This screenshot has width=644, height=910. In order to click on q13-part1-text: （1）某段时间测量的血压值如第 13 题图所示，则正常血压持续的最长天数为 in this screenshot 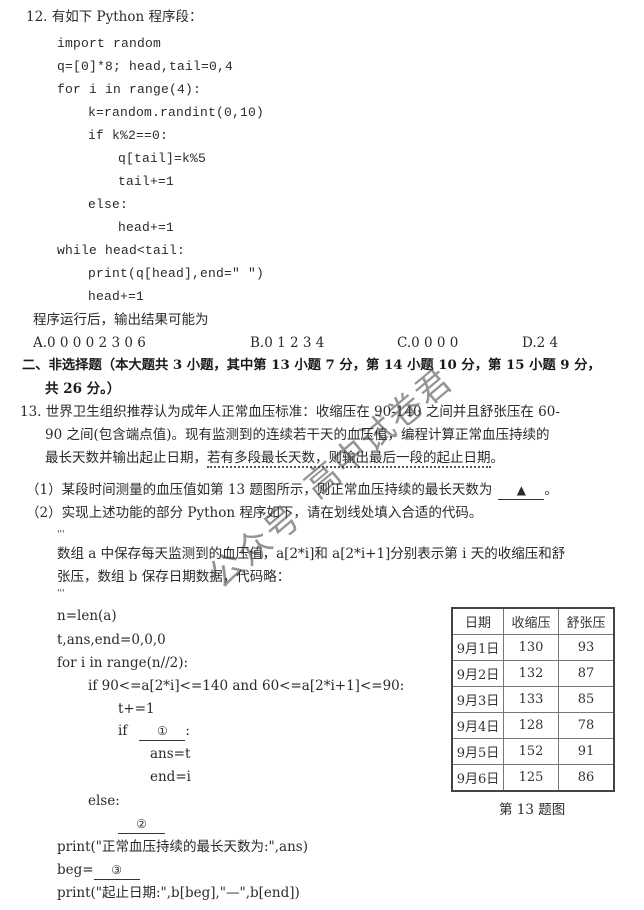, I will do `click(259, 490)`.